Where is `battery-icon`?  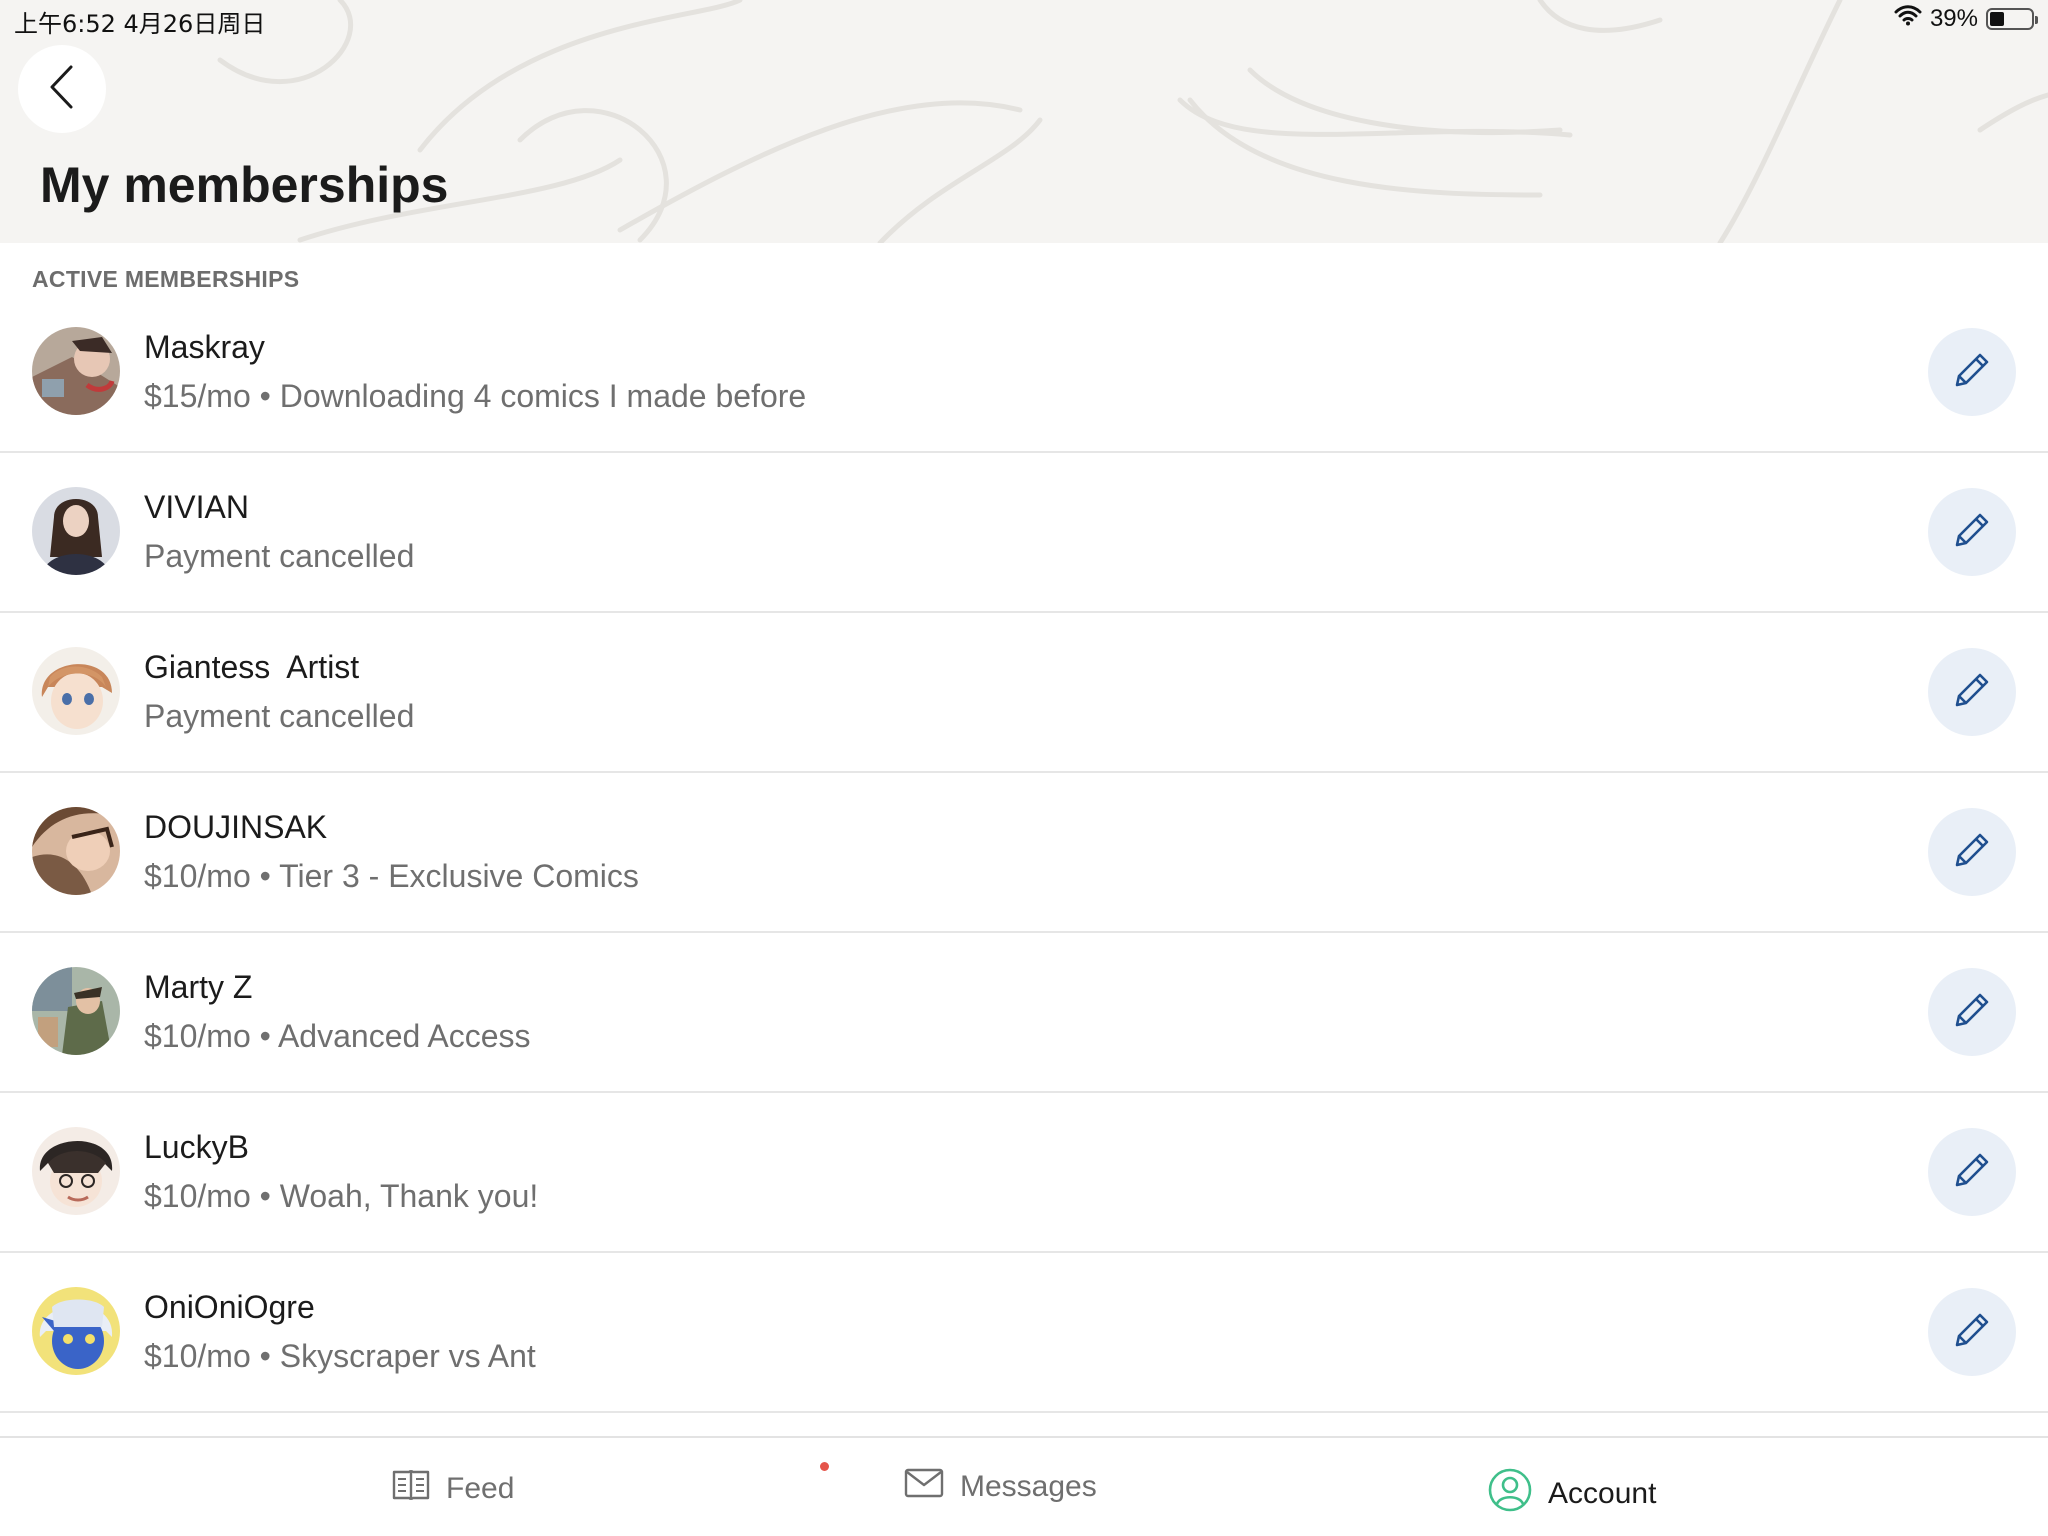 battery-icon is located at coordinates (2012, 18).